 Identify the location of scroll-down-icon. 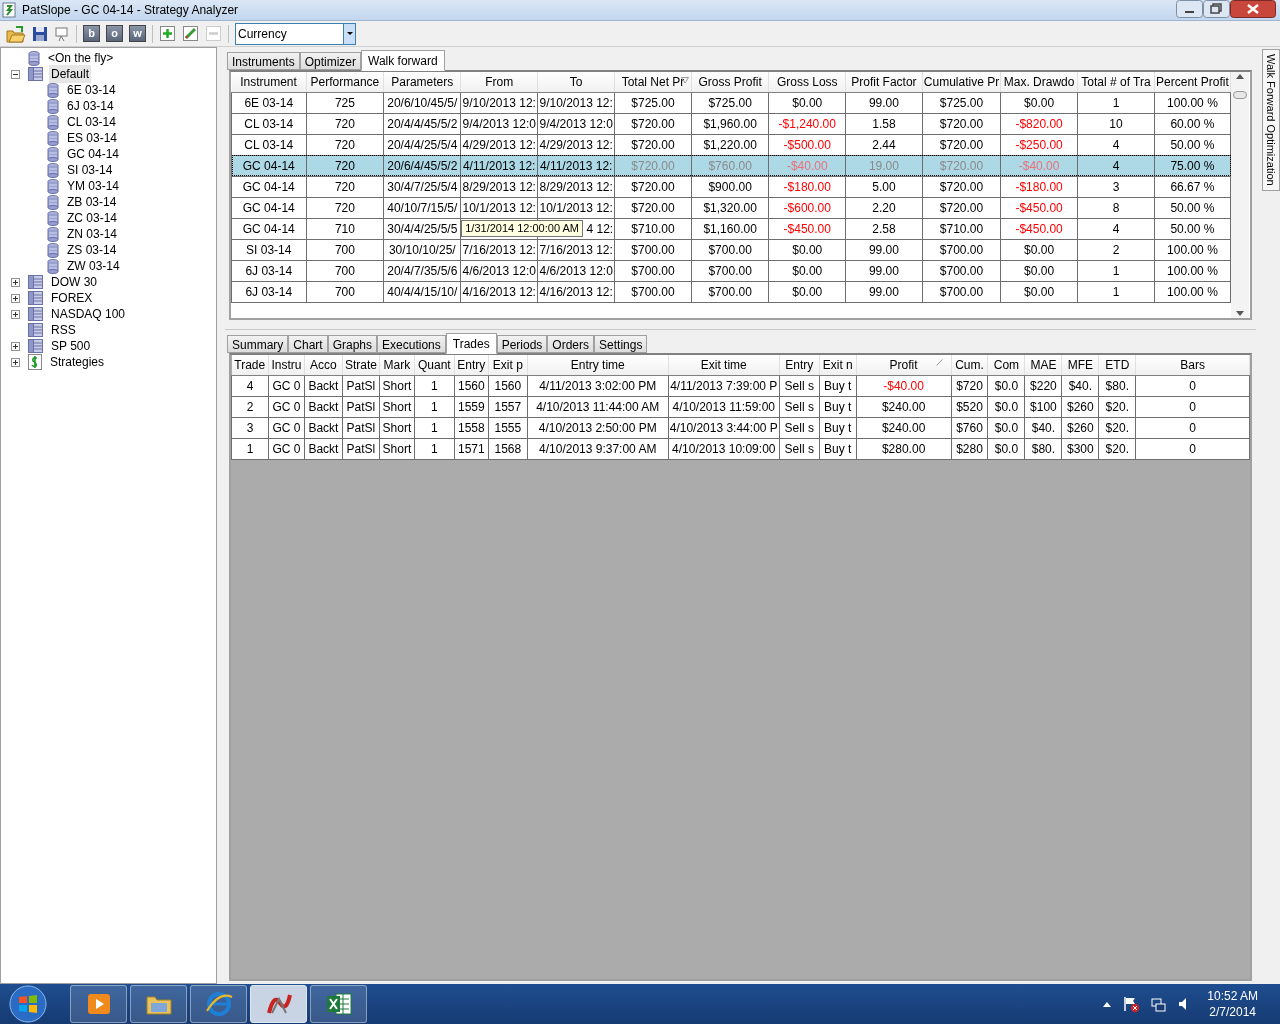
(1240, 313).